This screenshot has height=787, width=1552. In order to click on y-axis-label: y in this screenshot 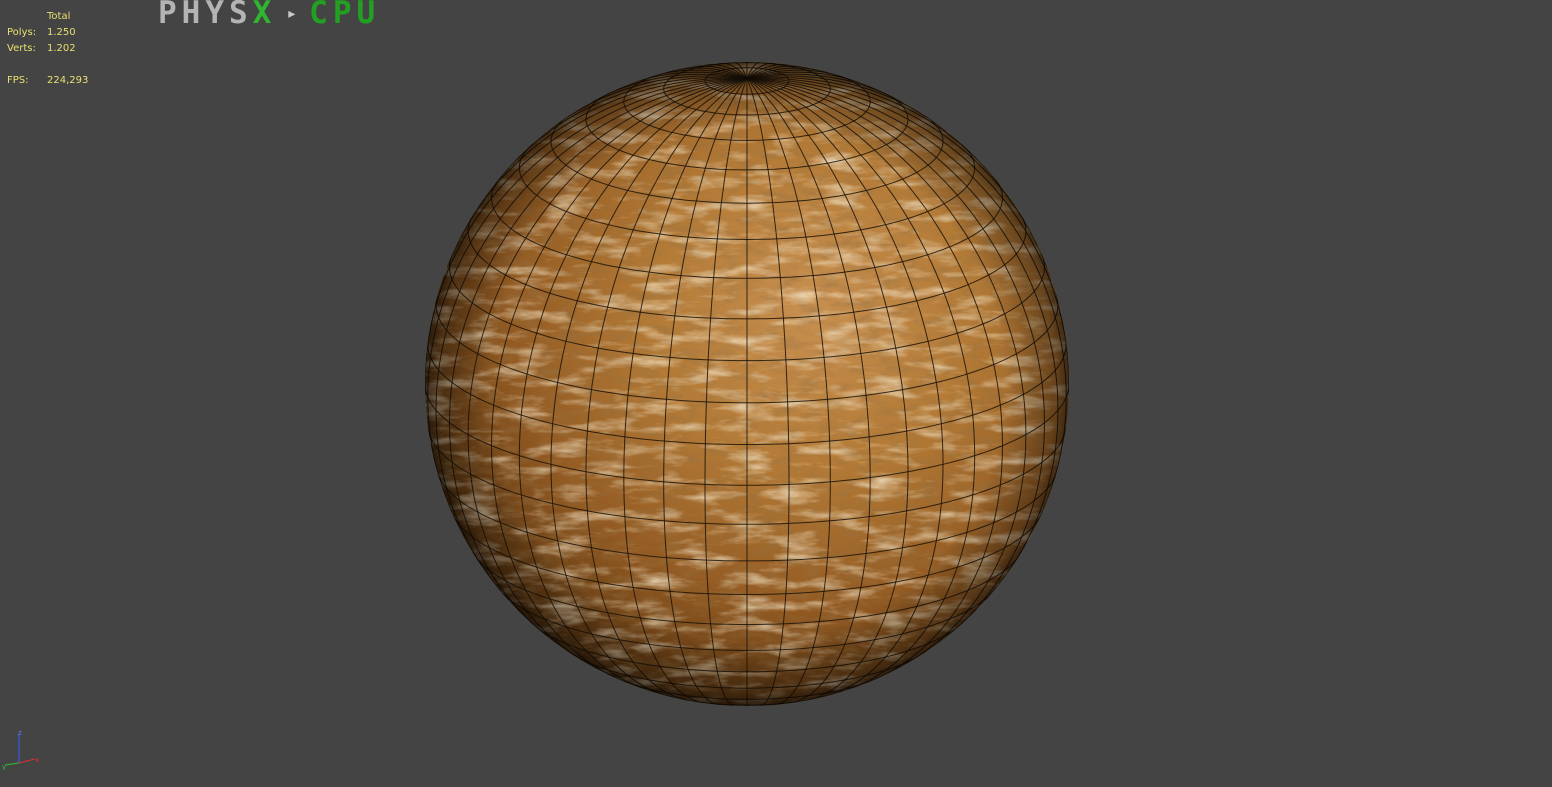, I will do `click(4, 766)`.